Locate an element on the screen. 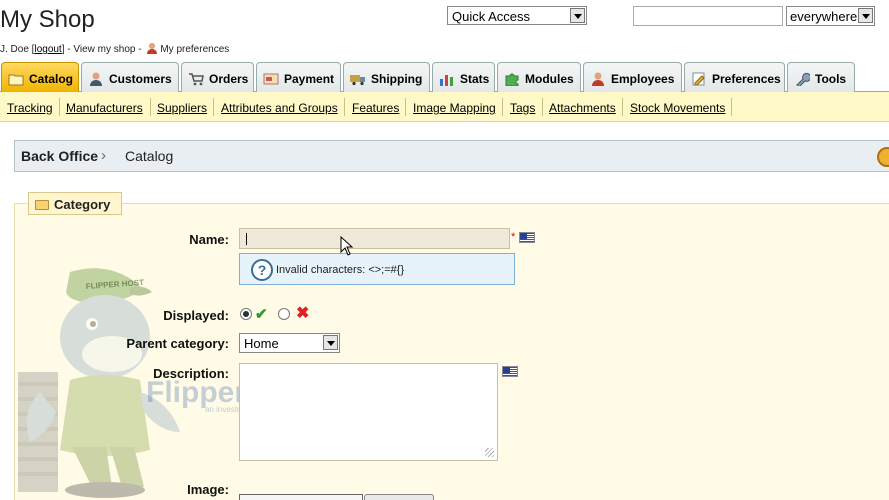 The image size is (889, 500). displayed-yes-radio is located at coordinates (246, 314).